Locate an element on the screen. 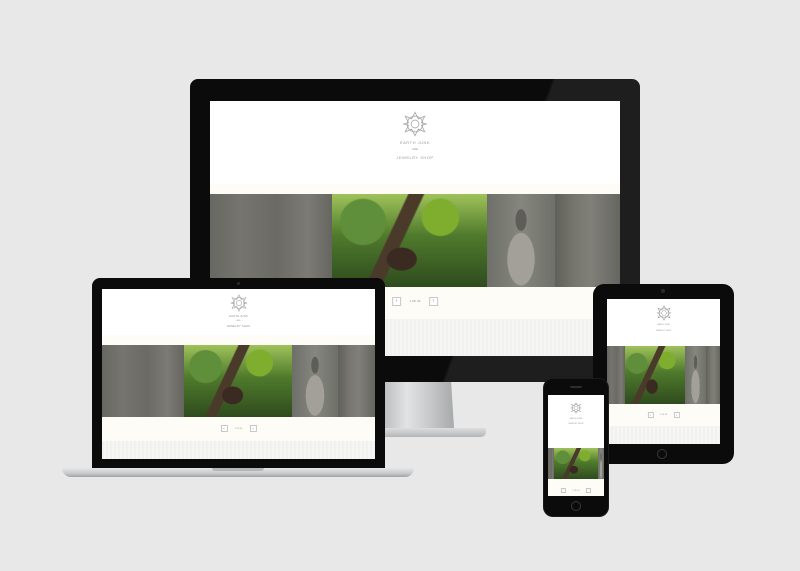  laptop-notch is located at coordinates (238, 469).